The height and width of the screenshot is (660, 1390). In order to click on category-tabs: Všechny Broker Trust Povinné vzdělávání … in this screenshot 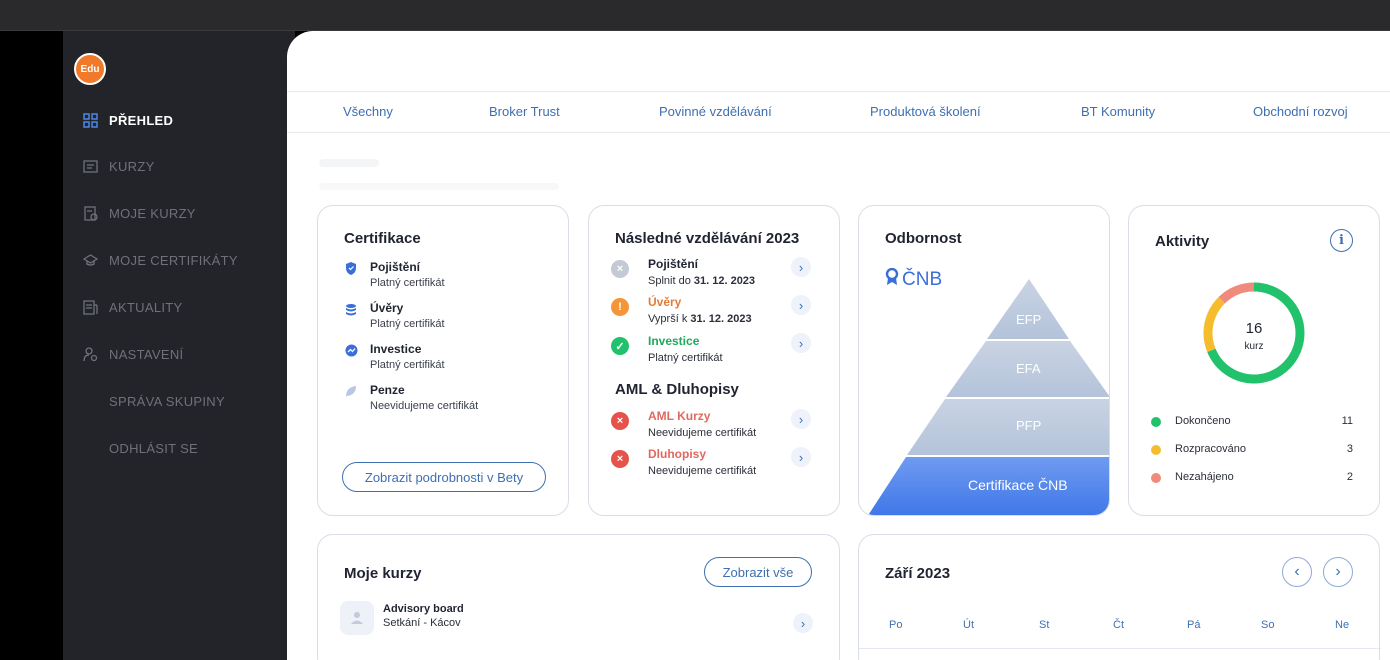, I will do `click(838, 112)`.